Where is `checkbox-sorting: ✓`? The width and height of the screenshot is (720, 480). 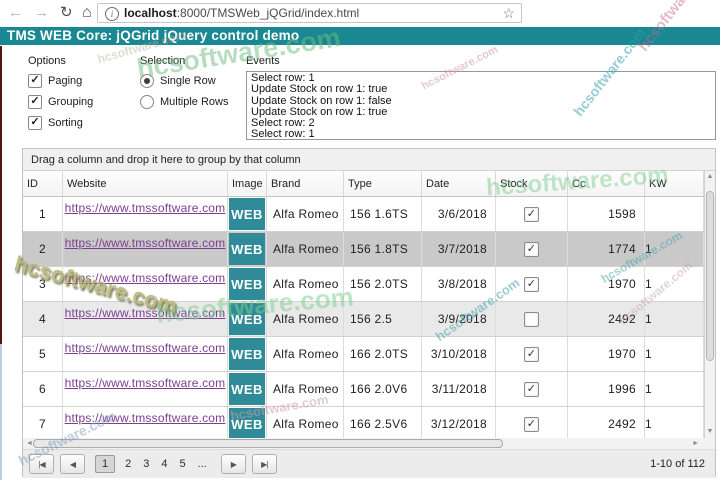 checkbox-sorting: ✓ is located at coordinates (35, 123).